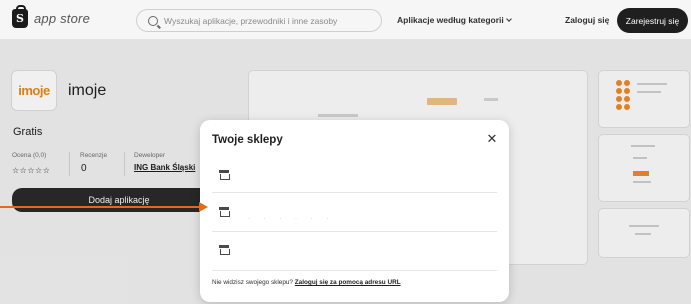 Image resolution: width=691 pixels, height=304 pixels. What do you see at coordinates (492, 139) in the screenshot?
I see `close-icon: ✕` at bounding box center [492, 139].